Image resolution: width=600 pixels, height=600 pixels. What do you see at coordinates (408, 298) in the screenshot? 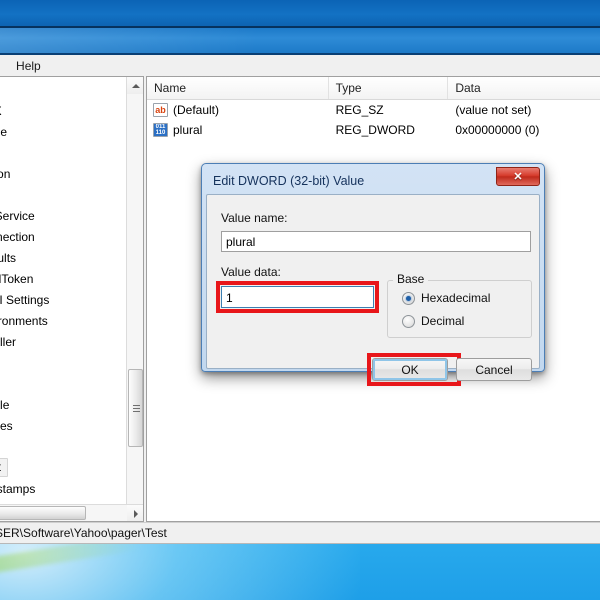
I see `radio-selected-icon` at bounding box center [408, 298].